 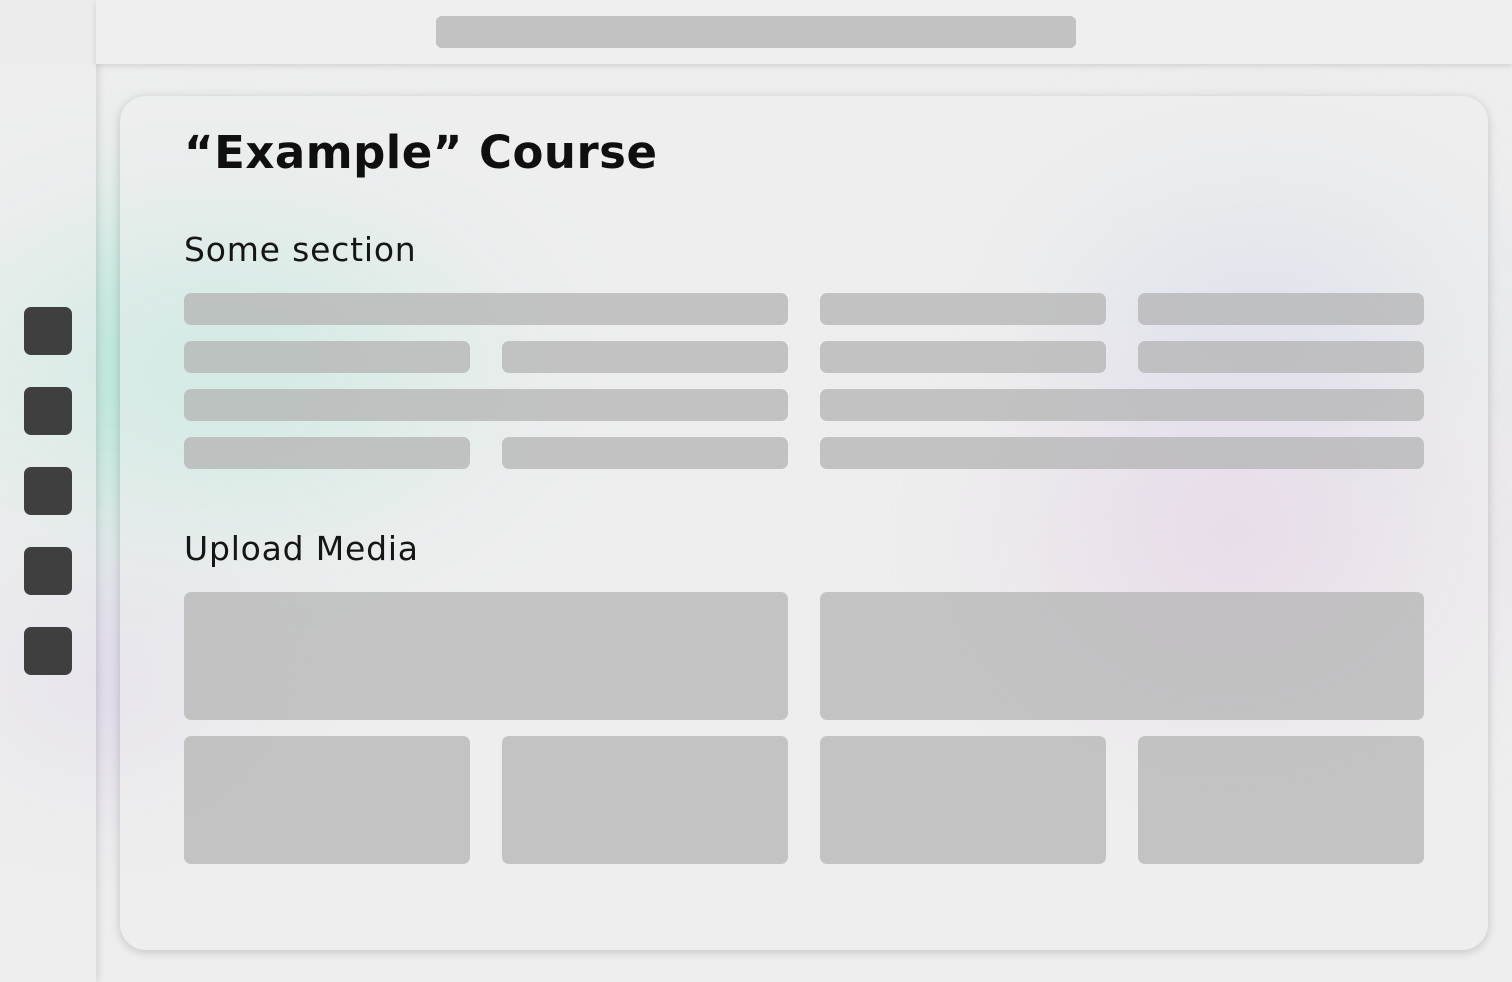 I want to click on section-title-some-section: Some section, so click(x=300, y=249).